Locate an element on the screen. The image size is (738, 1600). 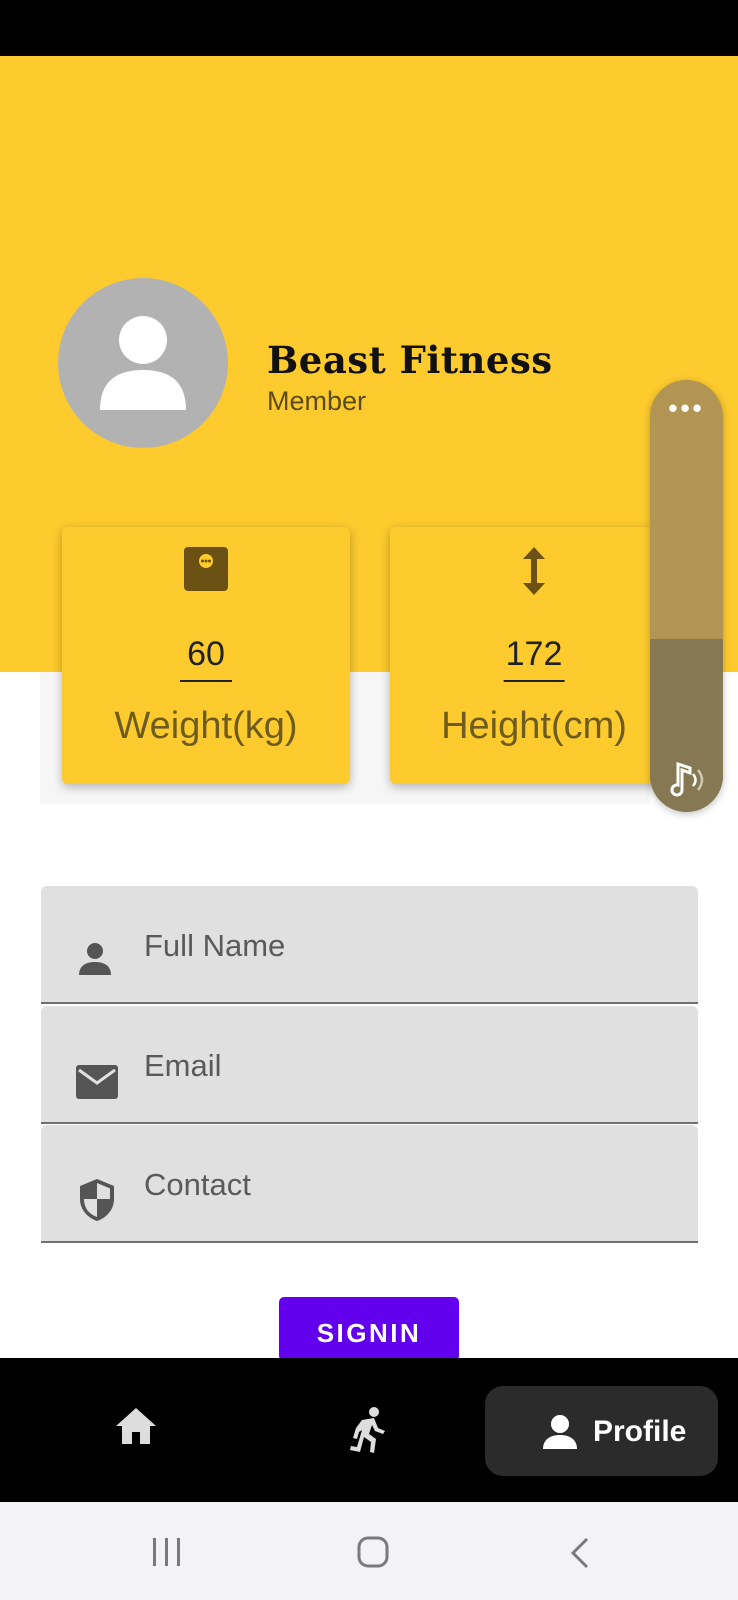
volume-panel: ••• is located at coordinates (686, 596).